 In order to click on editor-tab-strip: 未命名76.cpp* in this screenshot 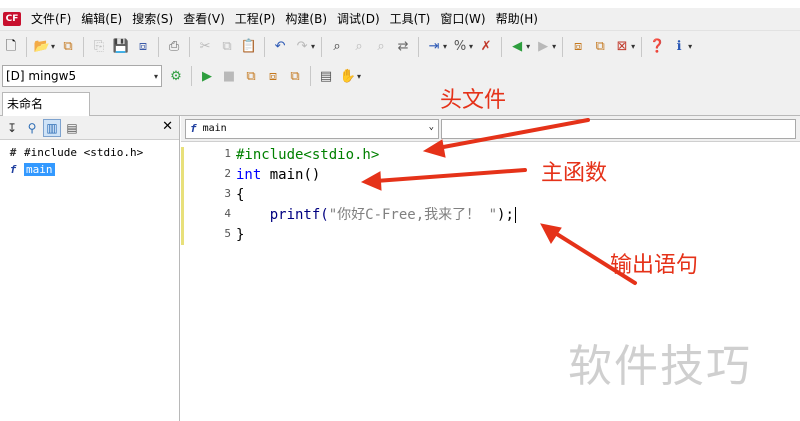, I will do `click(400, 111)`.